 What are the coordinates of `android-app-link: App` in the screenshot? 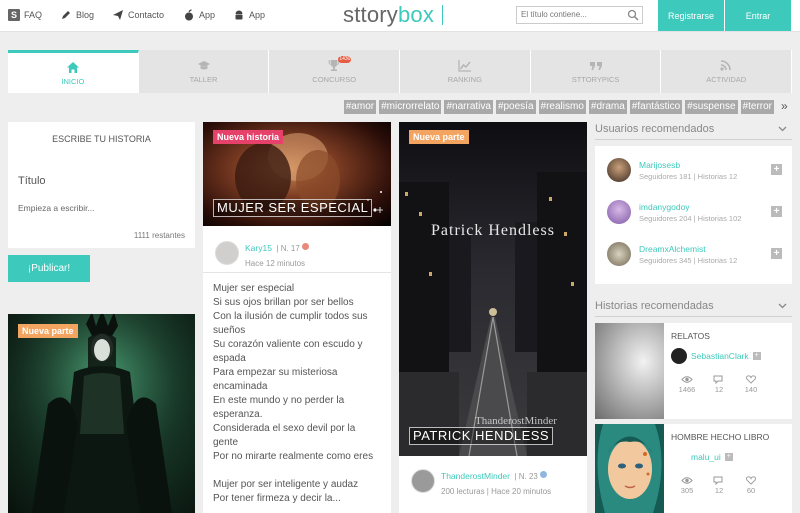 It's located at (249, 15).